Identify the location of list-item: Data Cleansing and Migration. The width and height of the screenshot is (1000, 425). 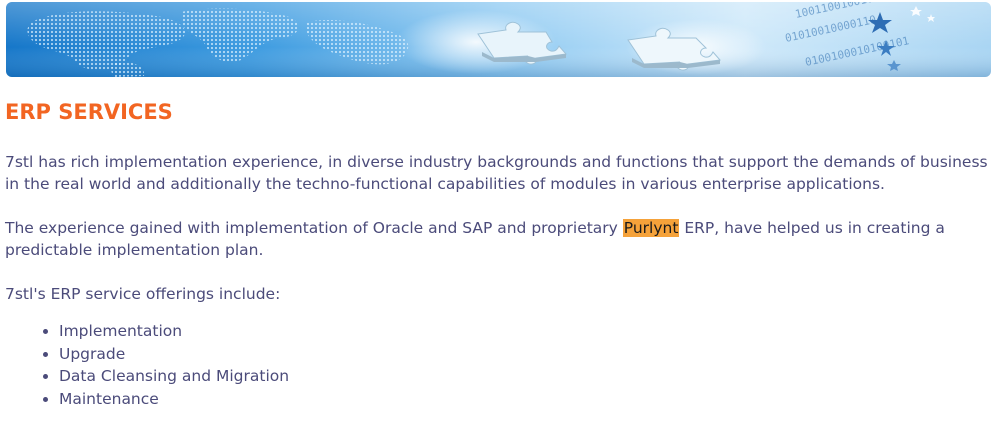
(524, 376).